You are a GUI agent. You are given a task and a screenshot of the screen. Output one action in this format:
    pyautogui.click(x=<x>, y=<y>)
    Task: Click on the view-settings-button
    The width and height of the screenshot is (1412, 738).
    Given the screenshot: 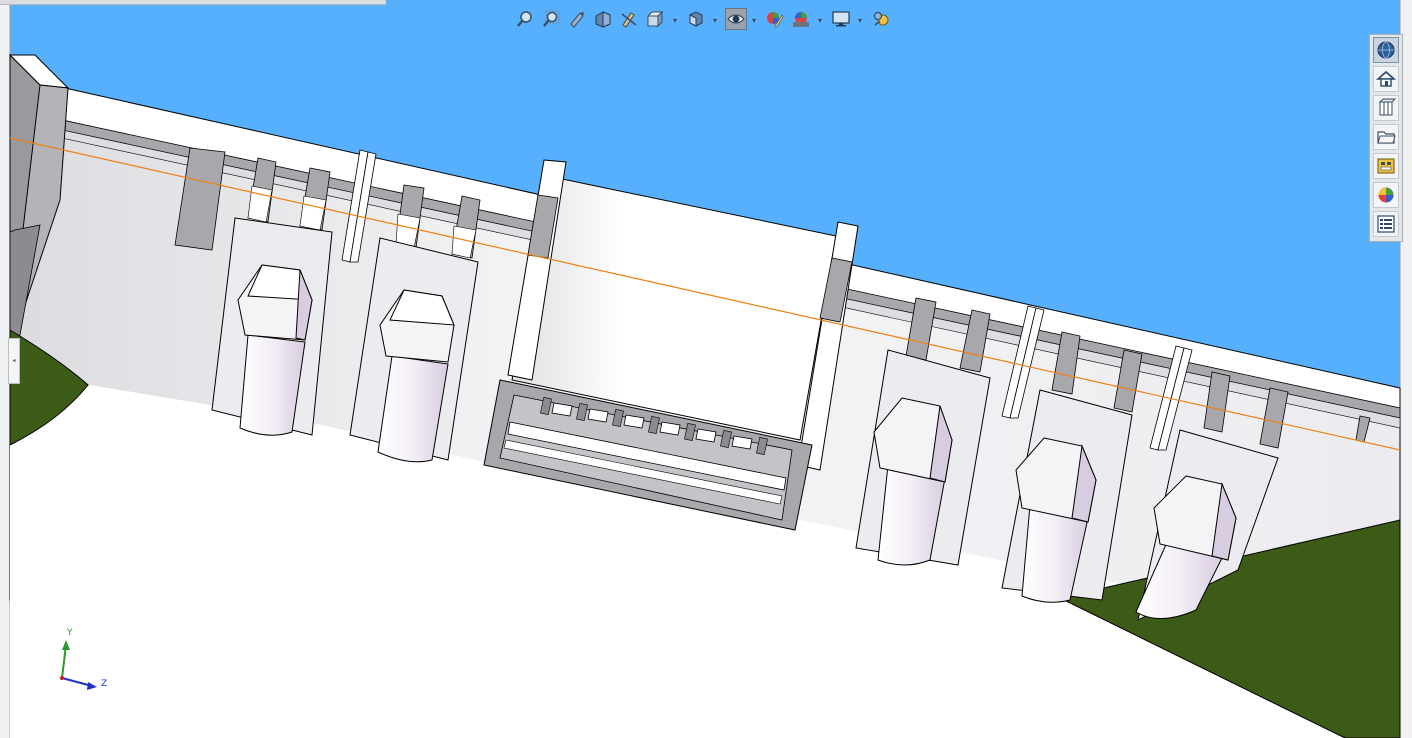 What is the action you would take?
    pyautogui.click(x=841, y=19)
    